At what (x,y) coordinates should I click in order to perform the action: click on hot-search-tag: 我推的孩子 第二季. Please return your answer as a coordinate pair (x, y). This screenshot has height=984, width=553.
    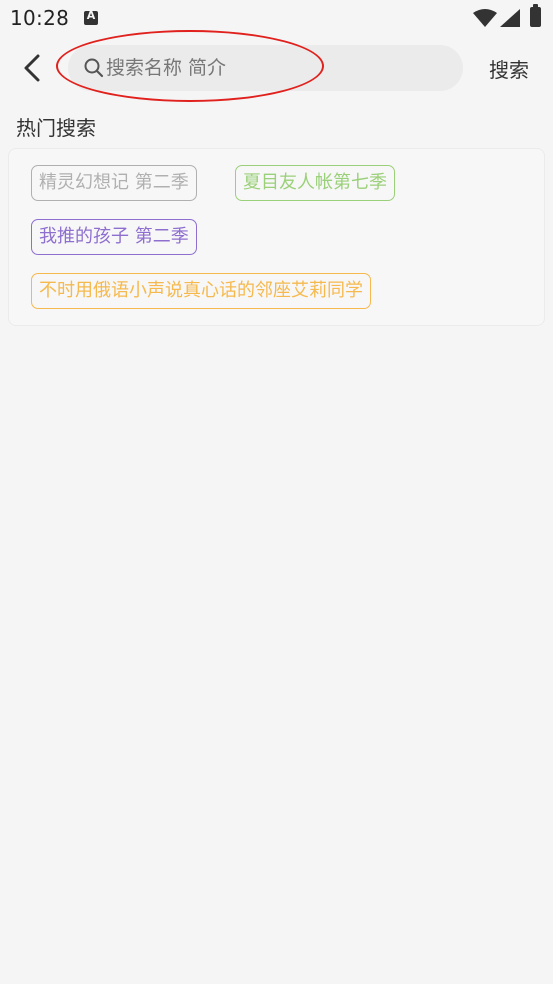
    Looking at the image, I should click on (114, 237).